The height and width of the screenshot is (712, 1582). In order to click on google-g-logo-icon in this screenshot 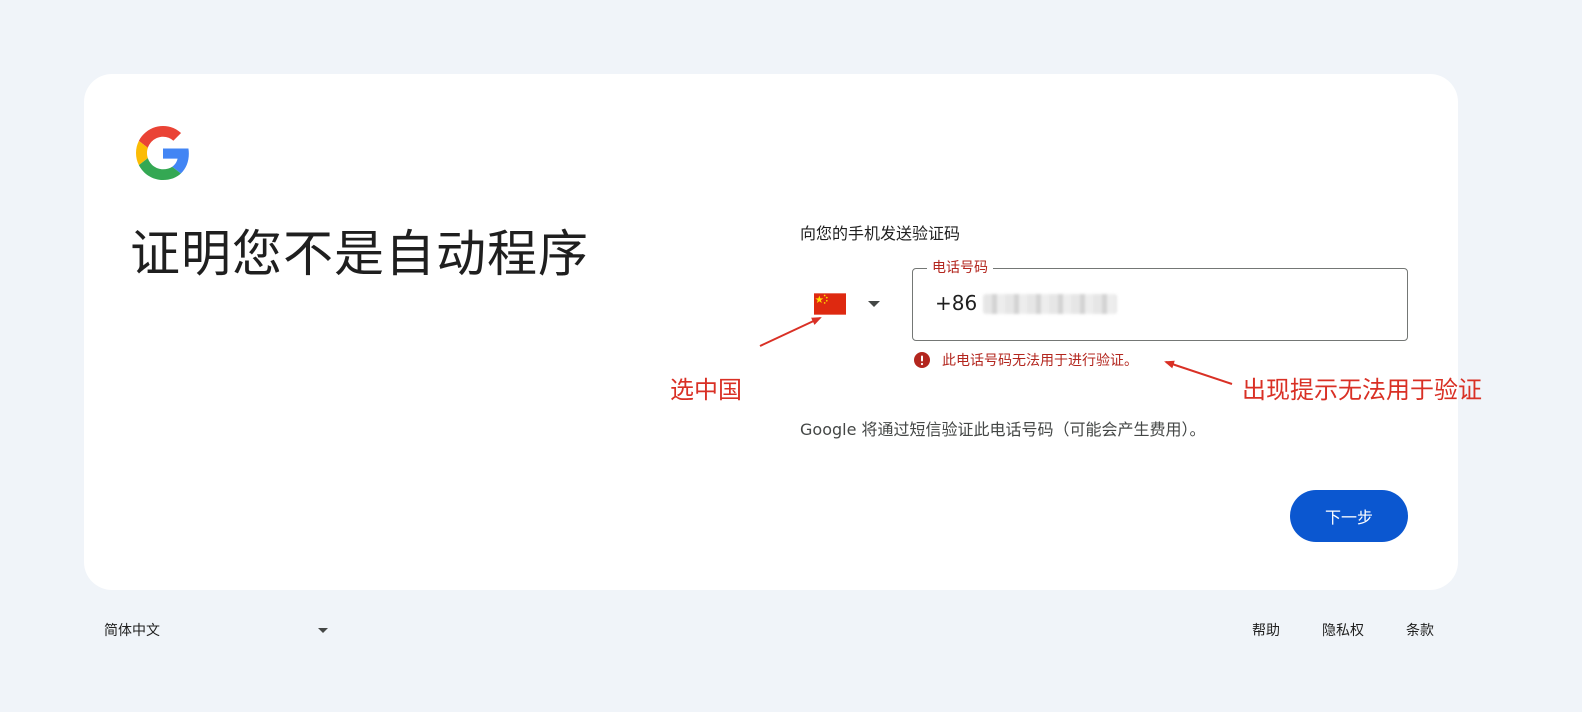, I will do `click(162, 153)`.